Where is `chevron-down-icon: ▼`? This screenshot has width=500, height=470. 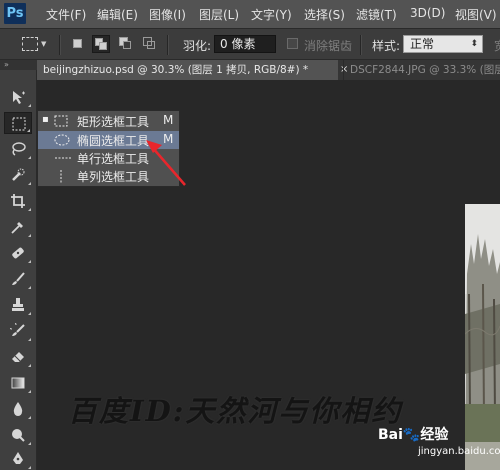
chevron-down-icon: ▼ is located at coordinates (43, 44).